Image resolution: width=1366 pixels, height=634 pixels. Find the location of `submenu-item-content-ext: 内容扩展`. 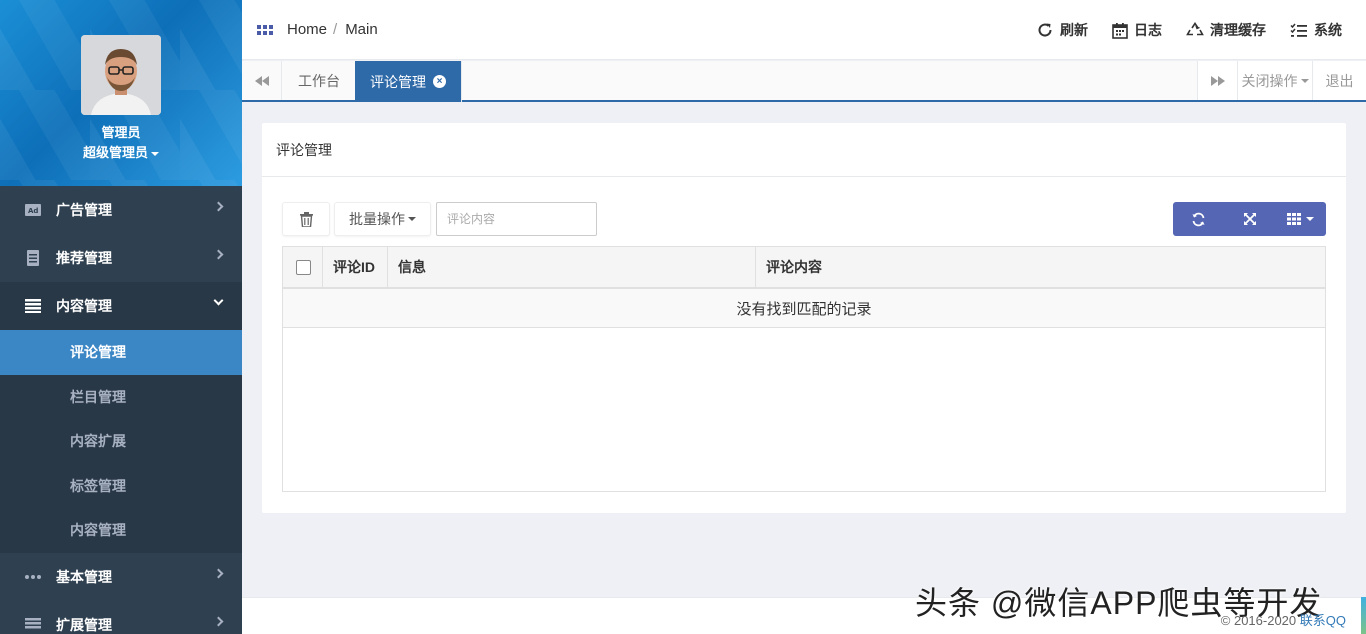

submenu-item-content-ext: 内容扩展 is located at coordinates (121, 441).